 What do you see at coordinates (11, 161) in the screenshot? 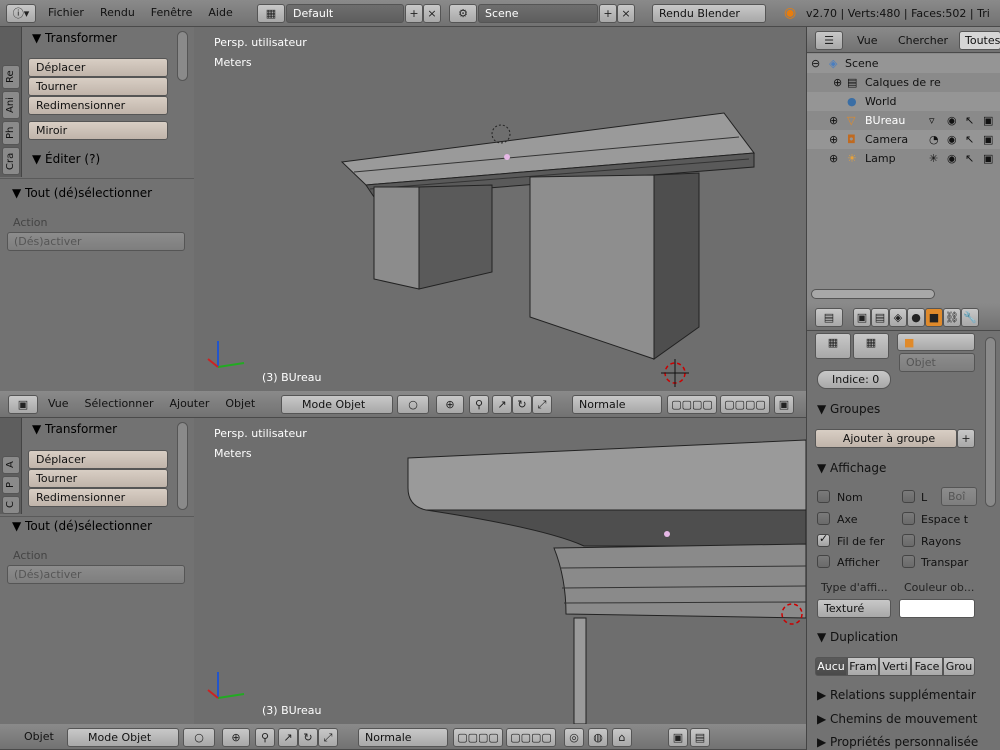
I see `tab-cra: Cra` at bounding box center [11, 161].